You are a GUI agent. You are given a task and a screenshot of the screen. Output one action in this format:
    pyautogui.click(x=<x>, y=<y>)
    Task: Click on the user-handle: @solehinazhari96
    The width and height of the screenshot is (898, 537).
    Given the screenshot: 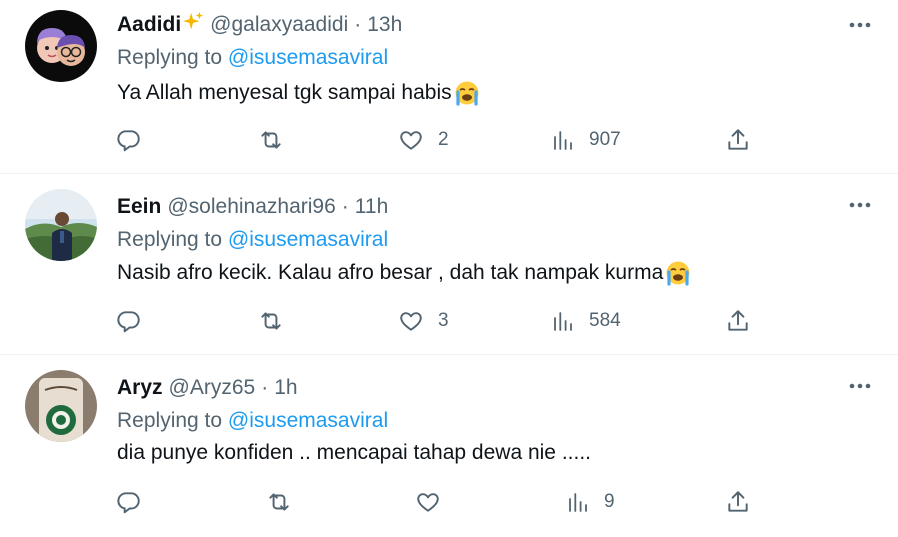 What is the action you would take?
    pyautogui.click(x=251, y=207)
    